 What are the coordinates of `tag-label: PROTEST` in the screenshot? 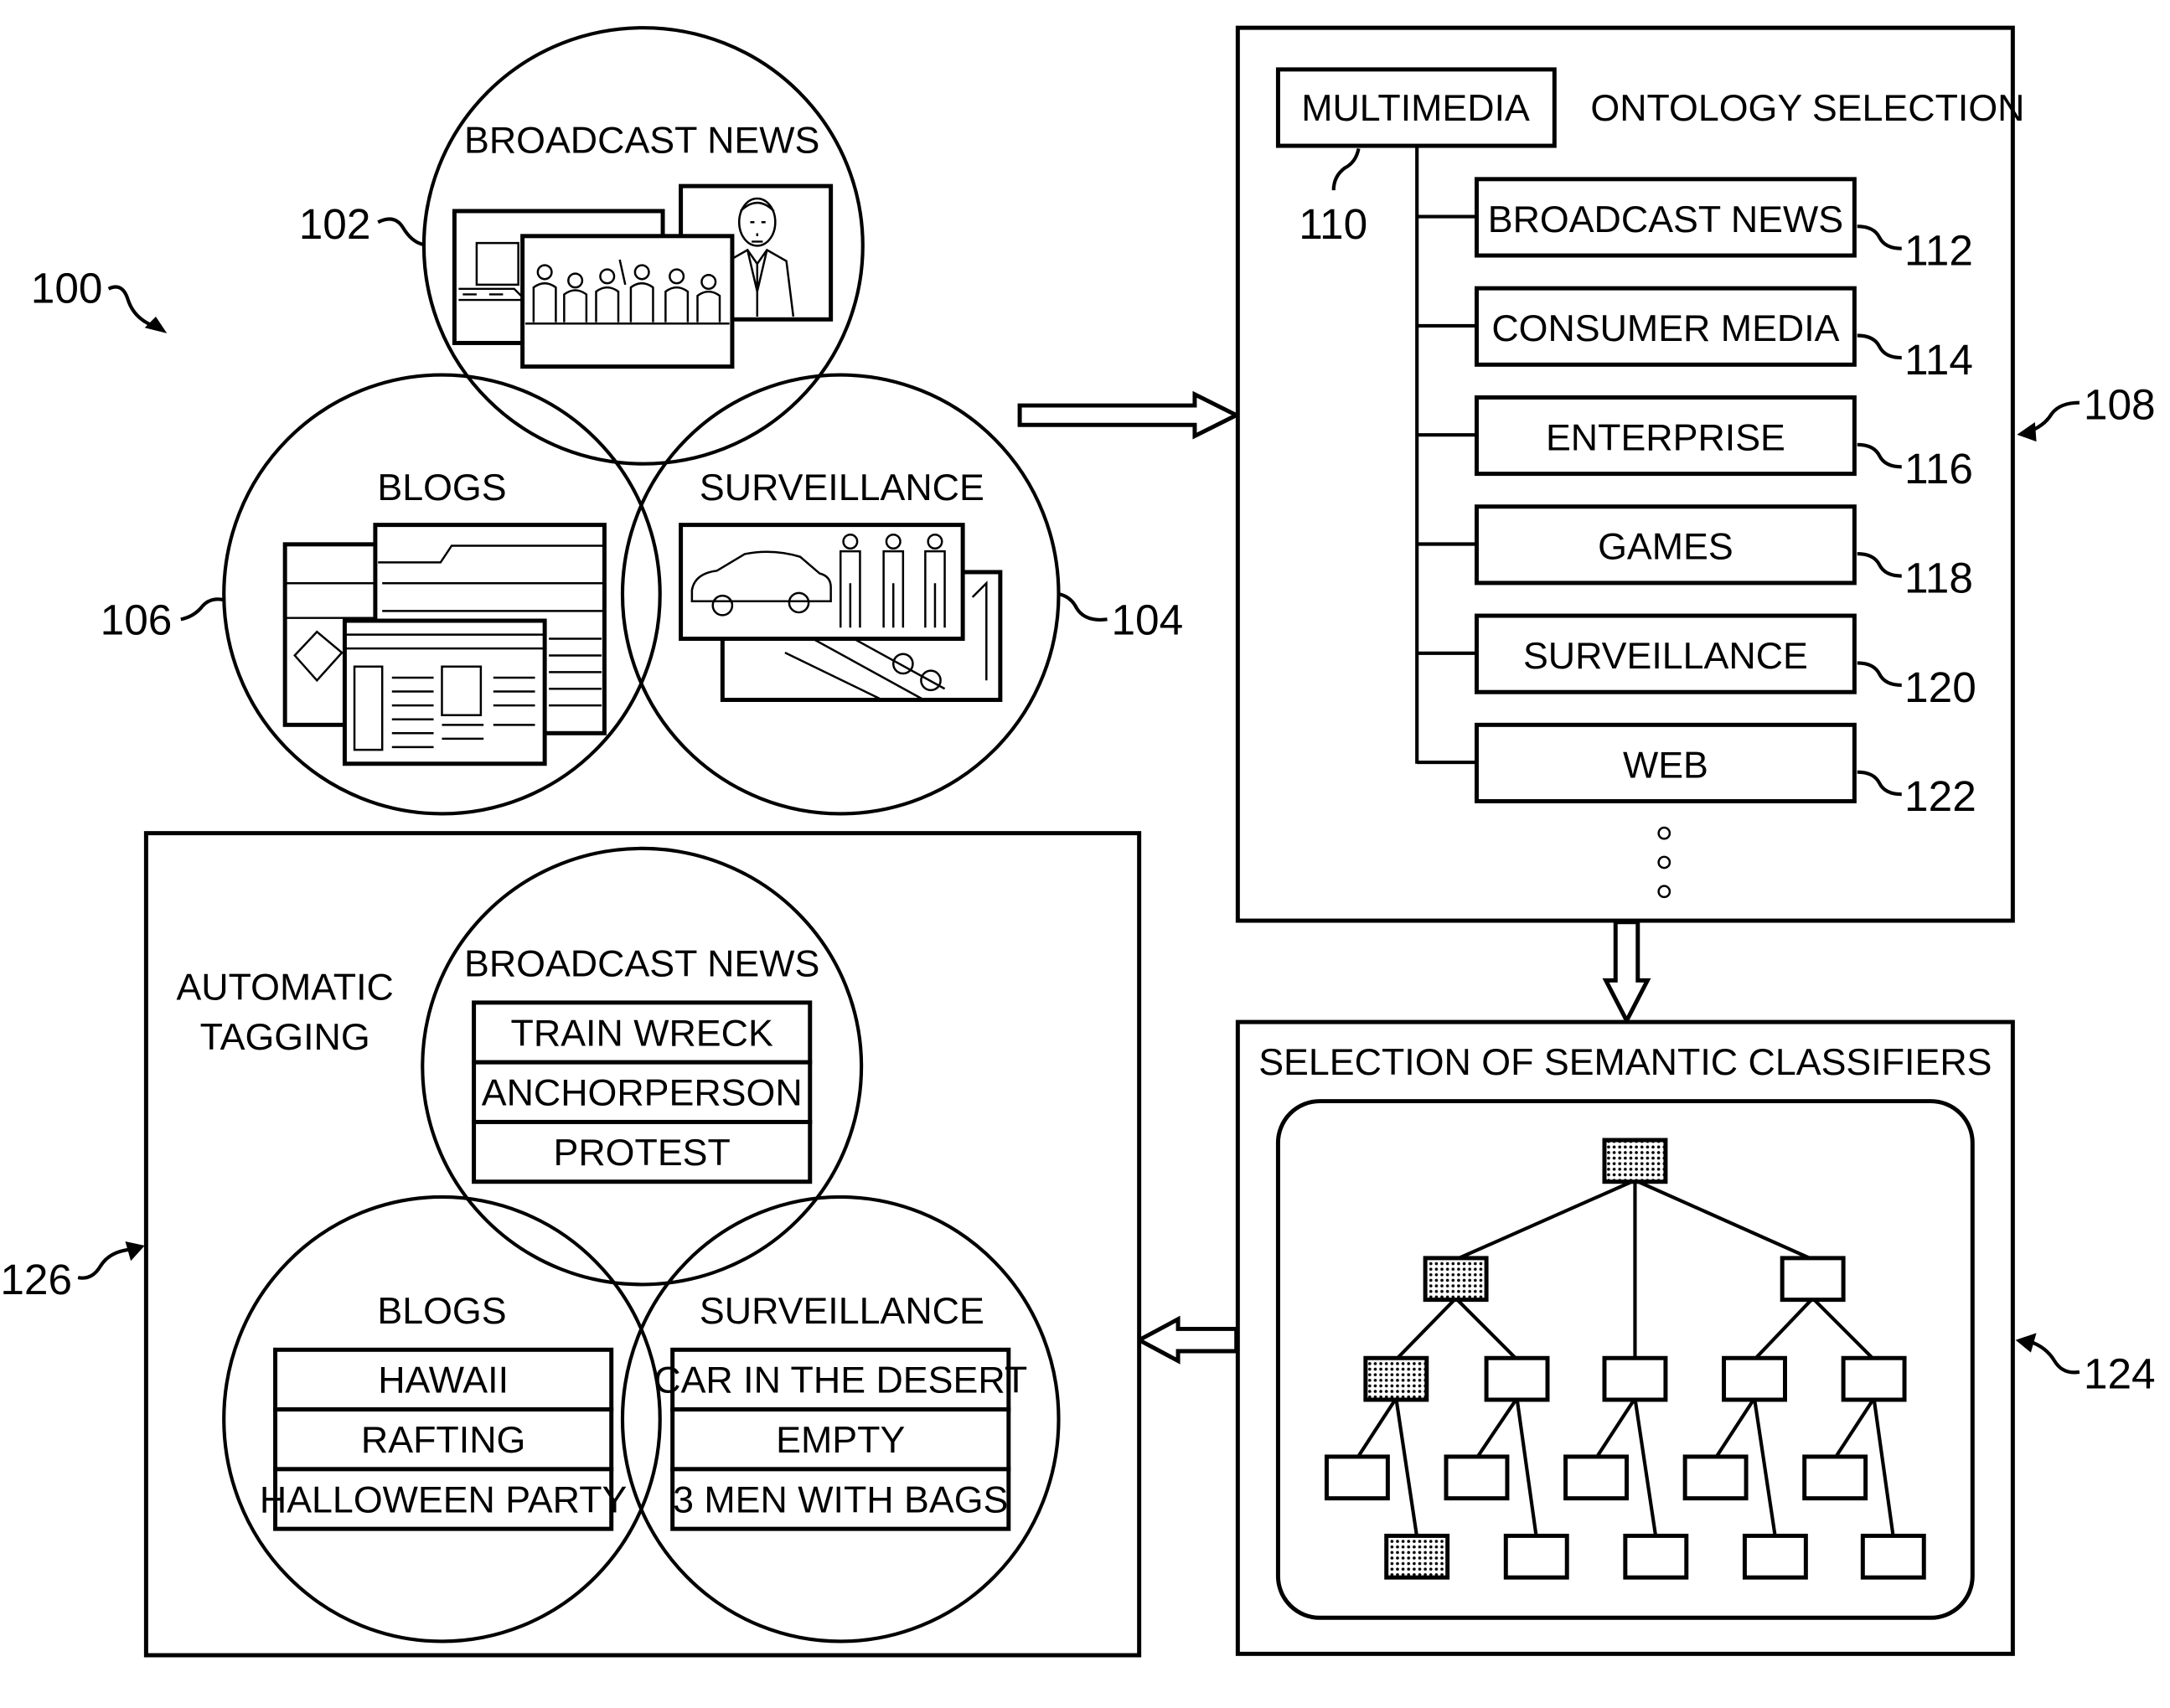 It's located at (642, 1153).